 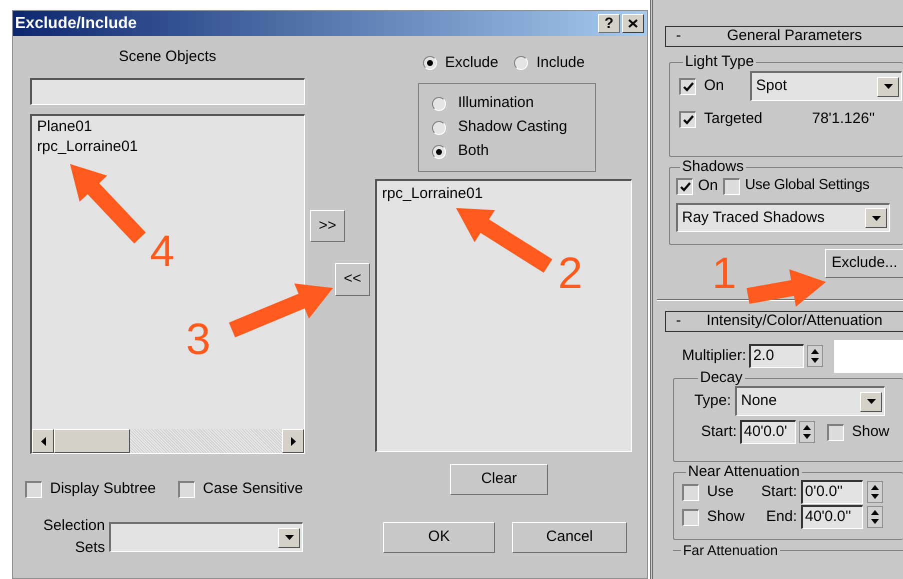 What do you see at coordinates (103, 488) in the screenshot?
I see `checkbox-label: Display Subtree` at bounding box center [103, 488].